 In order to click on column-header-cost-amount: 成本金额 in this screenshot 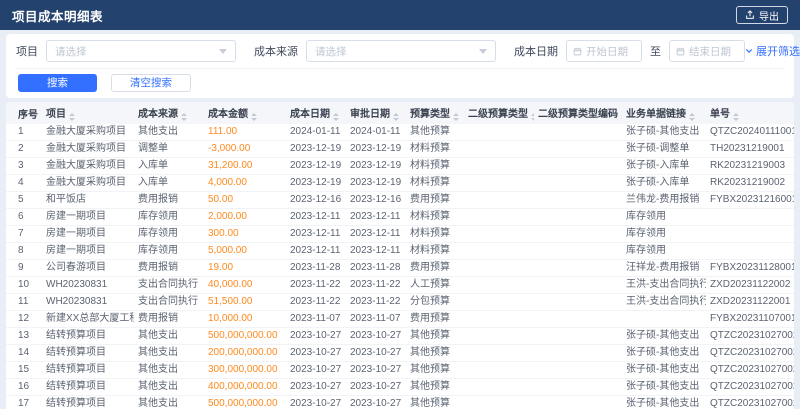, I will do `click(245, 113)`.